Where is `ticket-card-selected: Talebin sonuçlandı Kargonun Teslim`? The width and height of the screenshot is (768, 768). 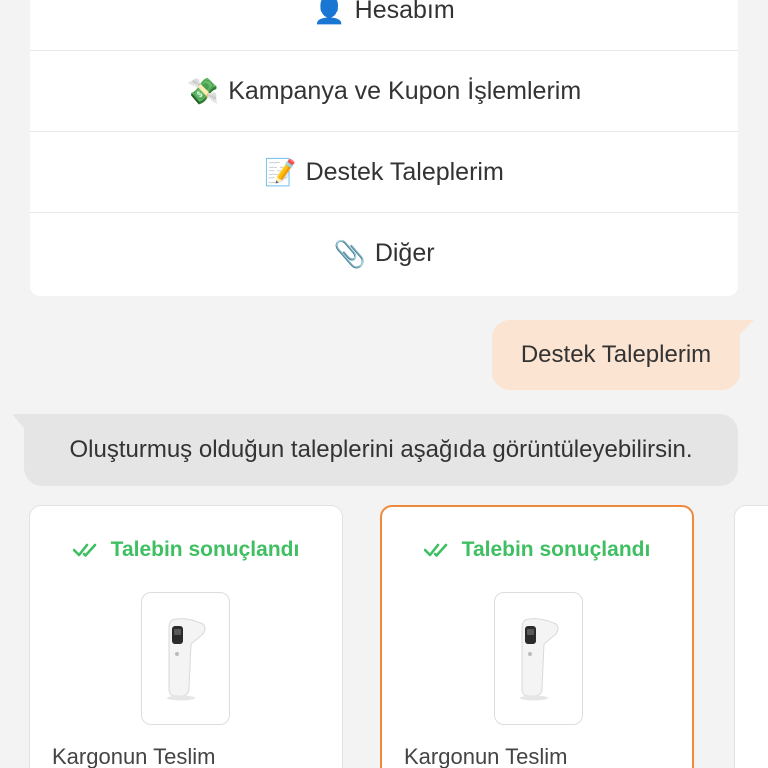 ticket-card-selected: Talebin sonuçlandı Kargonun Teslim is located at coordinates (537, 636).